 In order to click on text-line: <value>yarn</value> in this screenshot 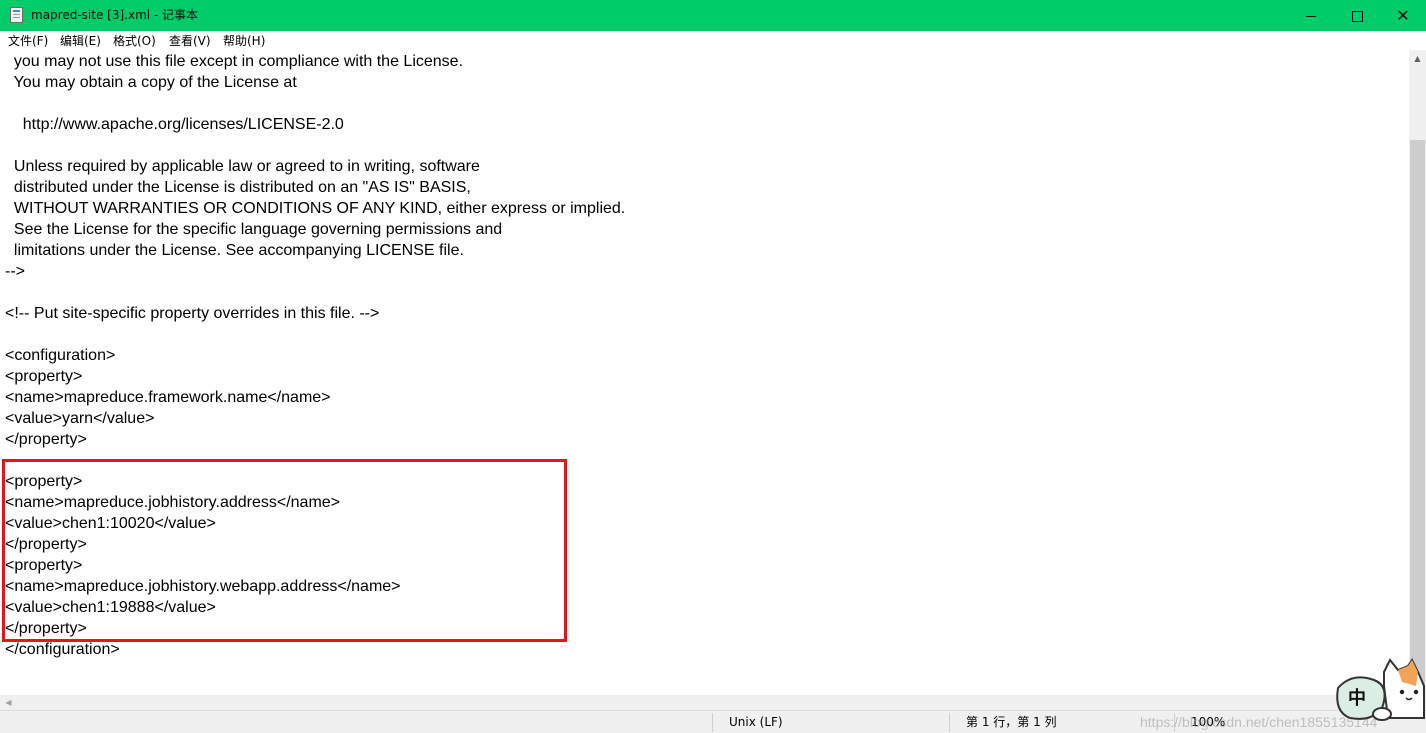, I will do `click(80, 418)`.